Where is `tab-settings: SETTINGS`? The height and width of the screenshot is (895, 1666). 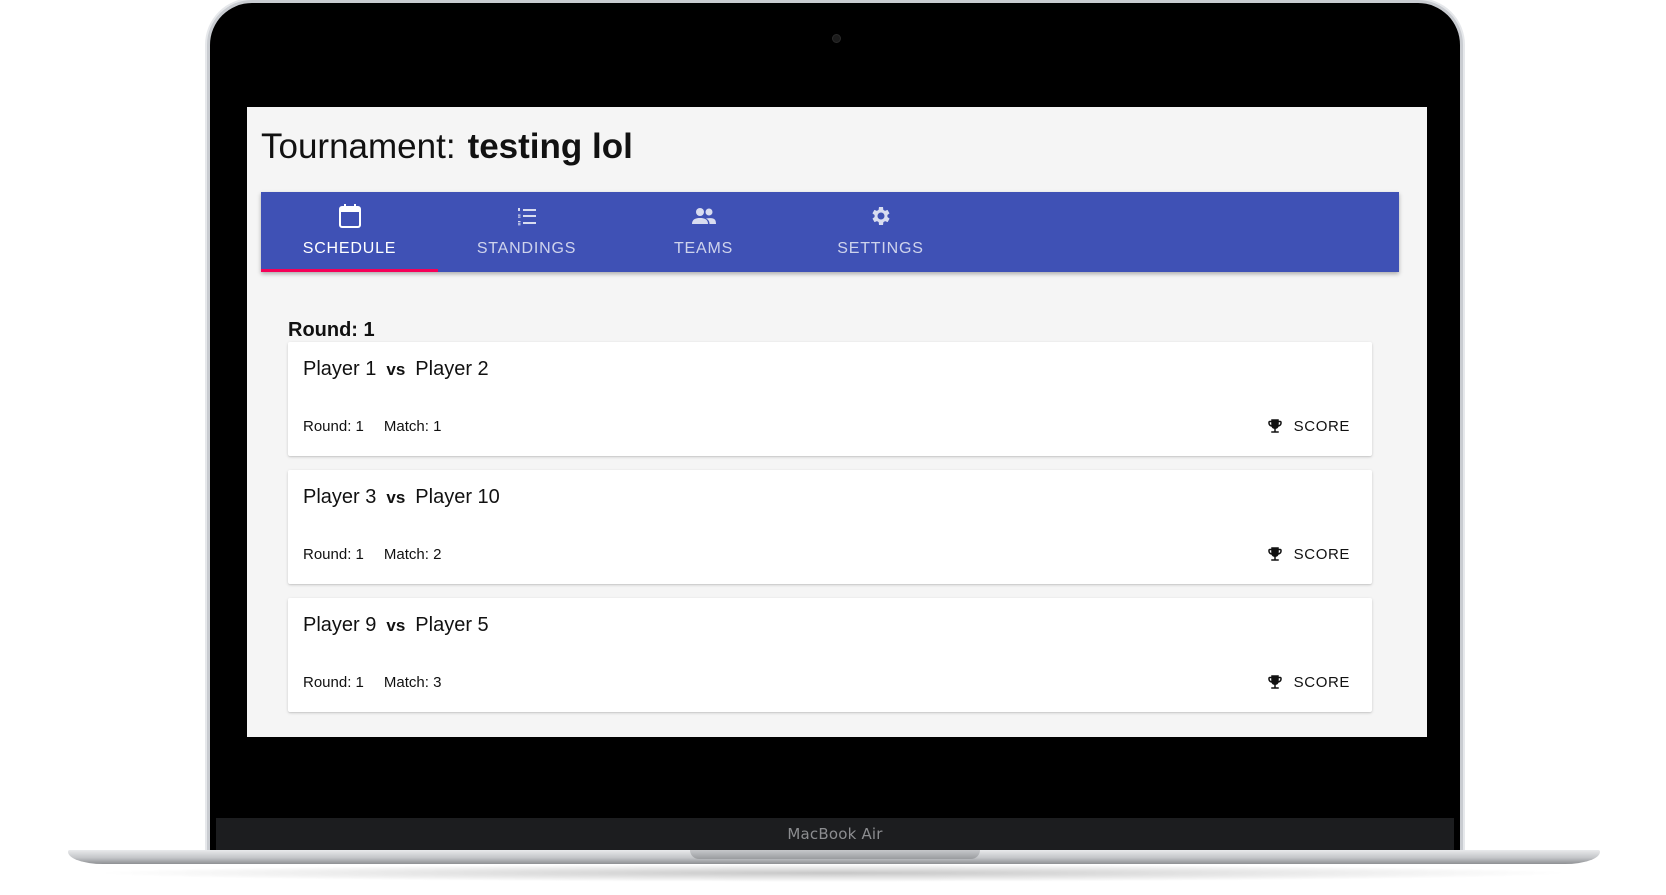
tab-settings: SETTINGS is located at coordinates (880, 232).